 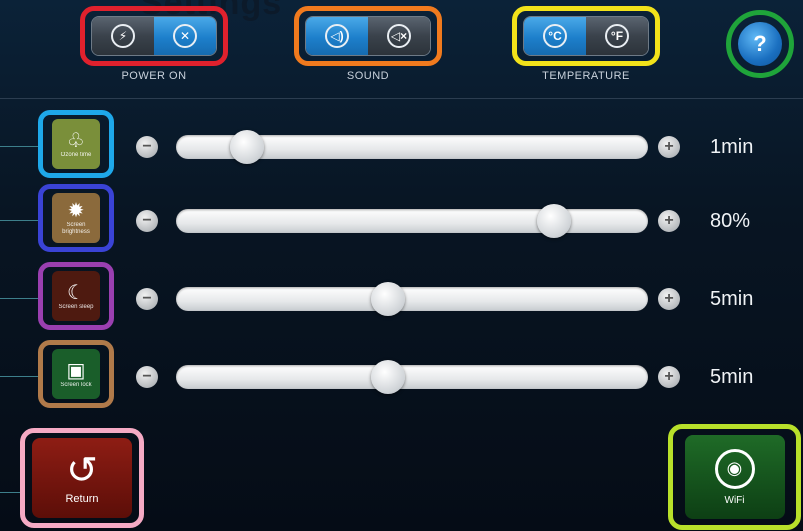 I want to click on sound-mute-button: ◁×, so click(x=399, y=36).